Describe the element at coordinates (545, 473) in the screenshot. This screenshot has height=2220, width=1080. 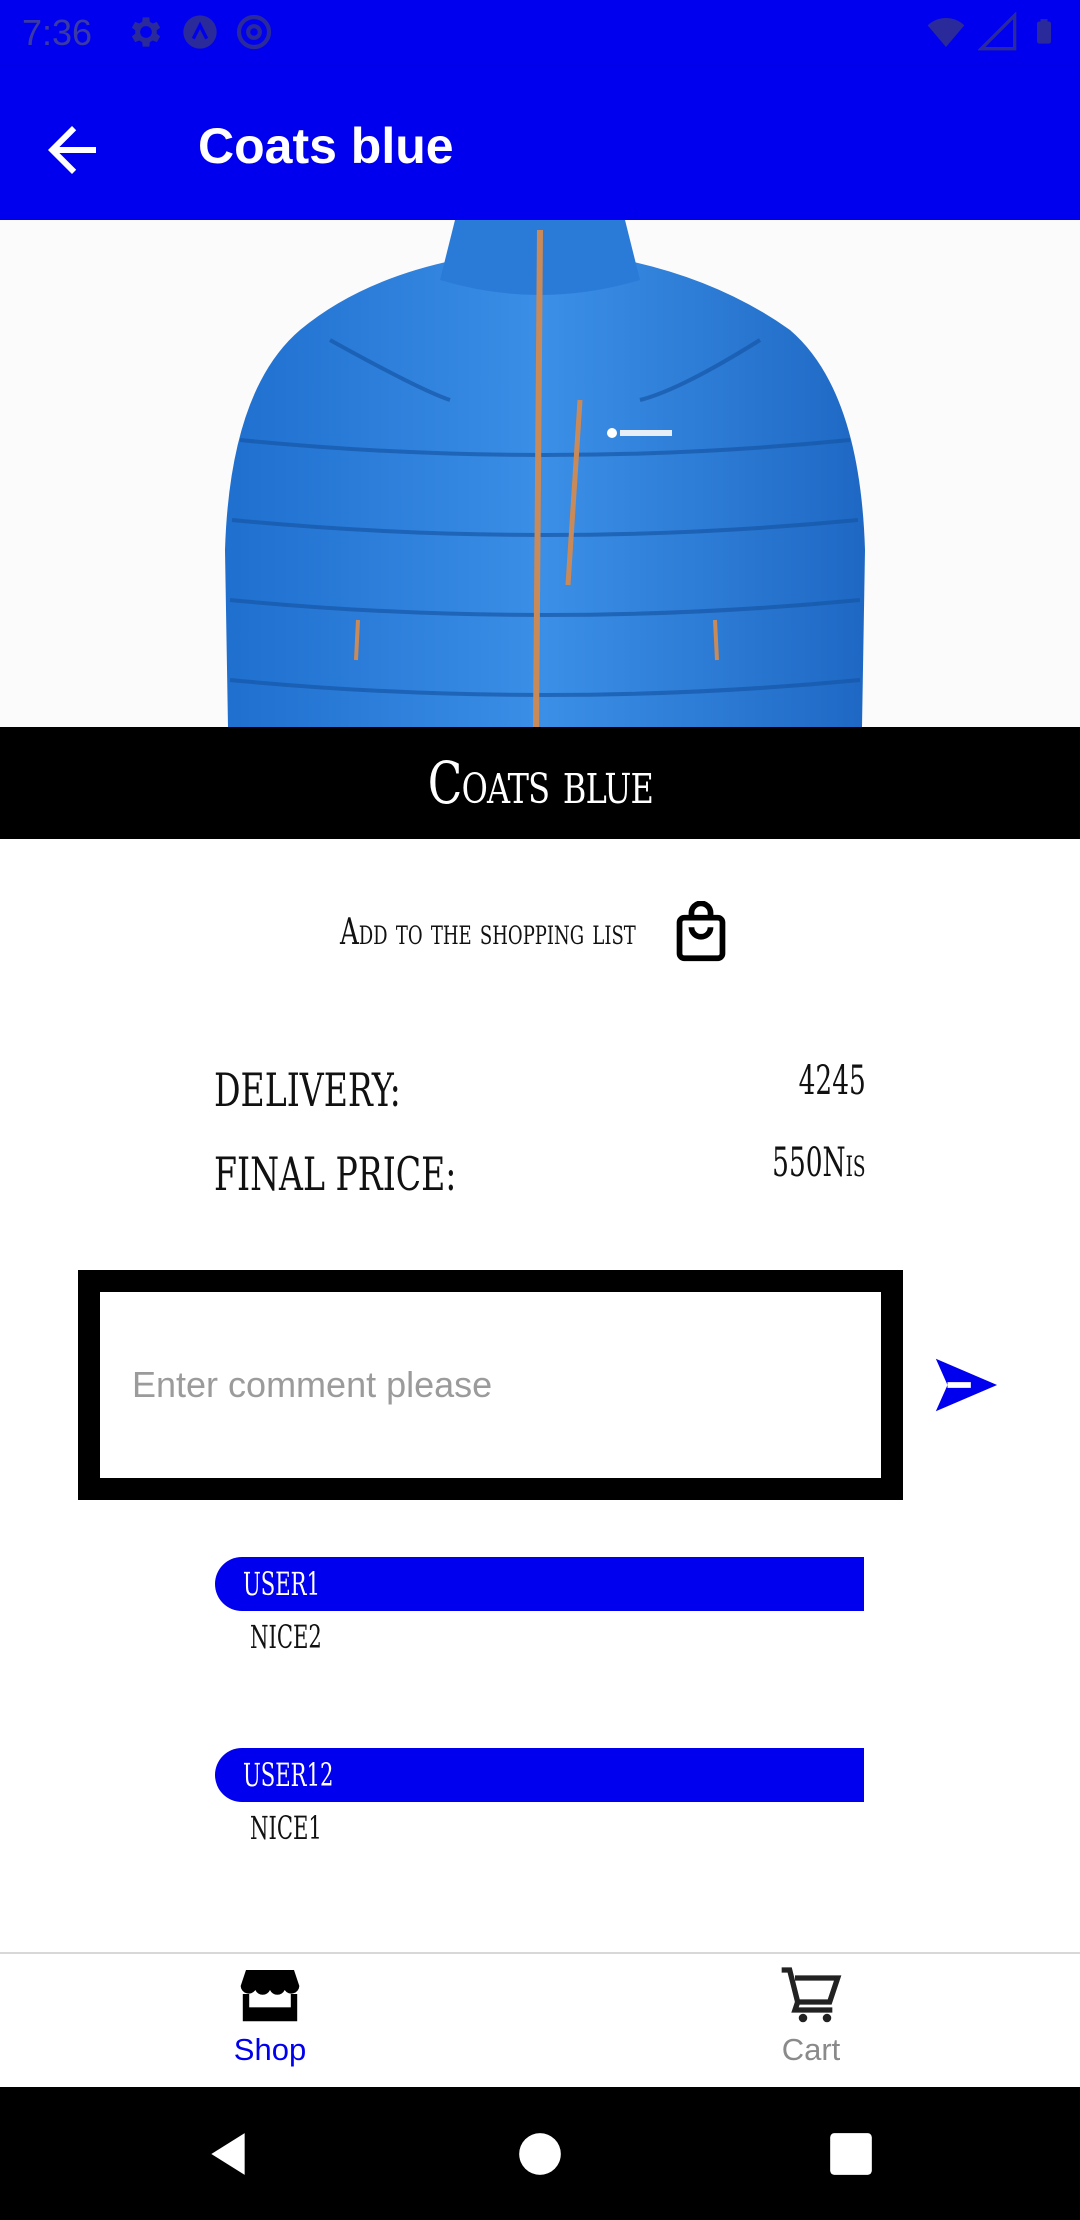
I see `jacket-illustration` at that location.